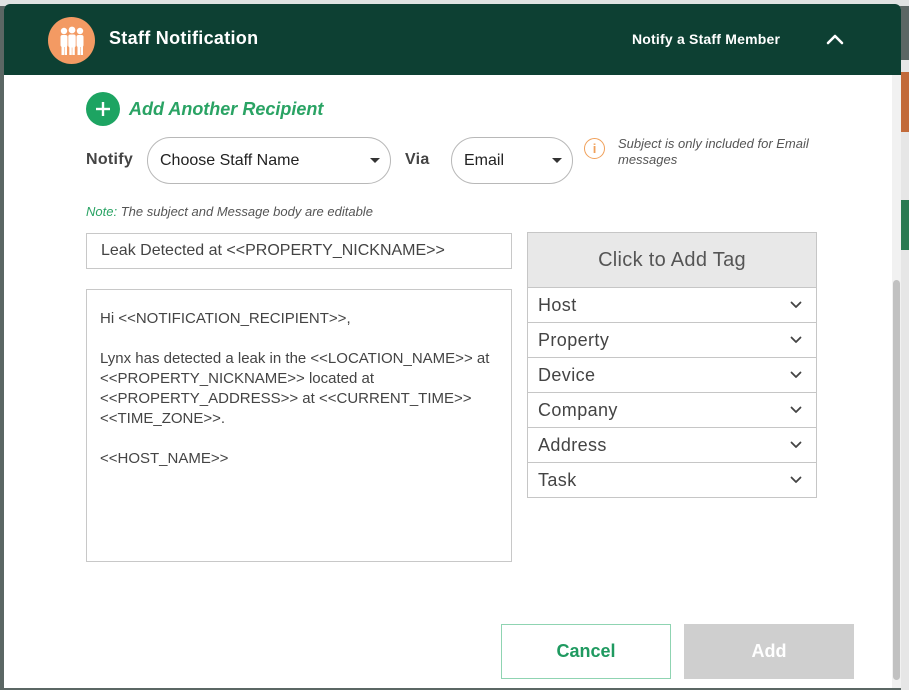 This screenshot has height=690, width=909. Describe the element at coordinates (557, 304) in the screenshot. I see `tag-item-label: Host` at that location.